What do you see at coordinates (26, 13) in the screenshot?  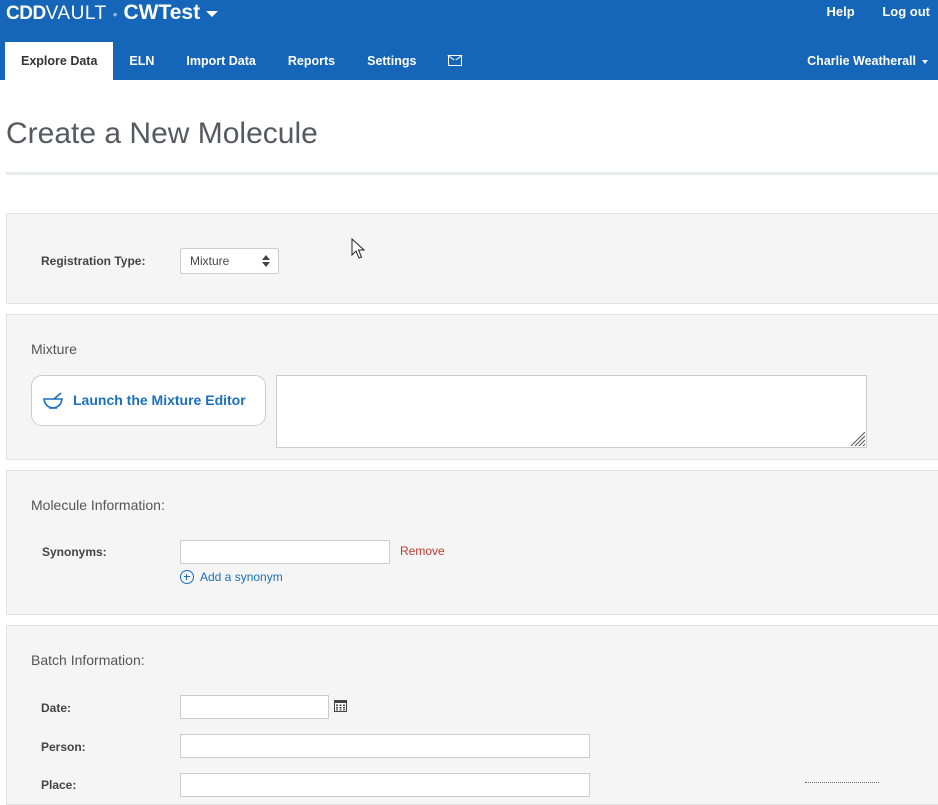 I see `logo-cdd-text: CDD` at bounding box center [26, 13].